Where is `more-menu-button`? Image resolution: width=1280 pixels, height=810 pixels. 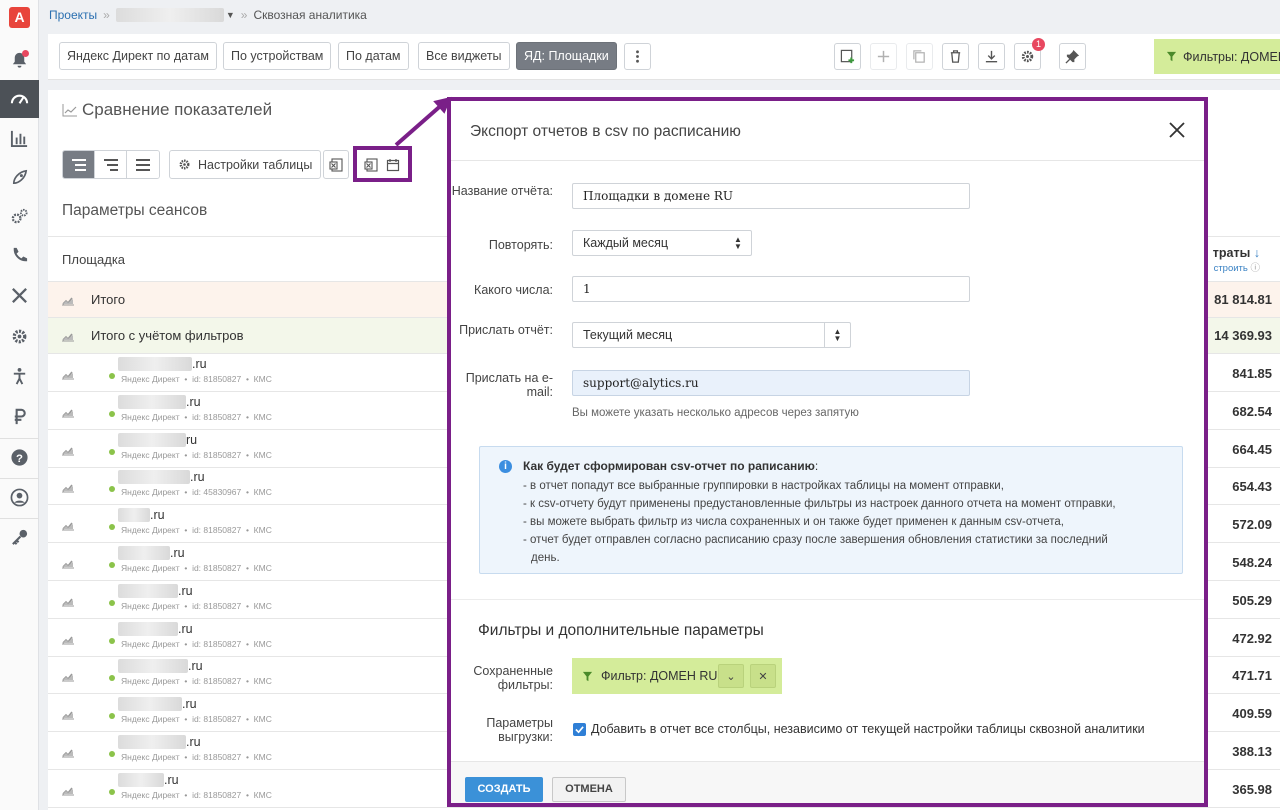
more-menu-button is located at coordinates (637, 56).